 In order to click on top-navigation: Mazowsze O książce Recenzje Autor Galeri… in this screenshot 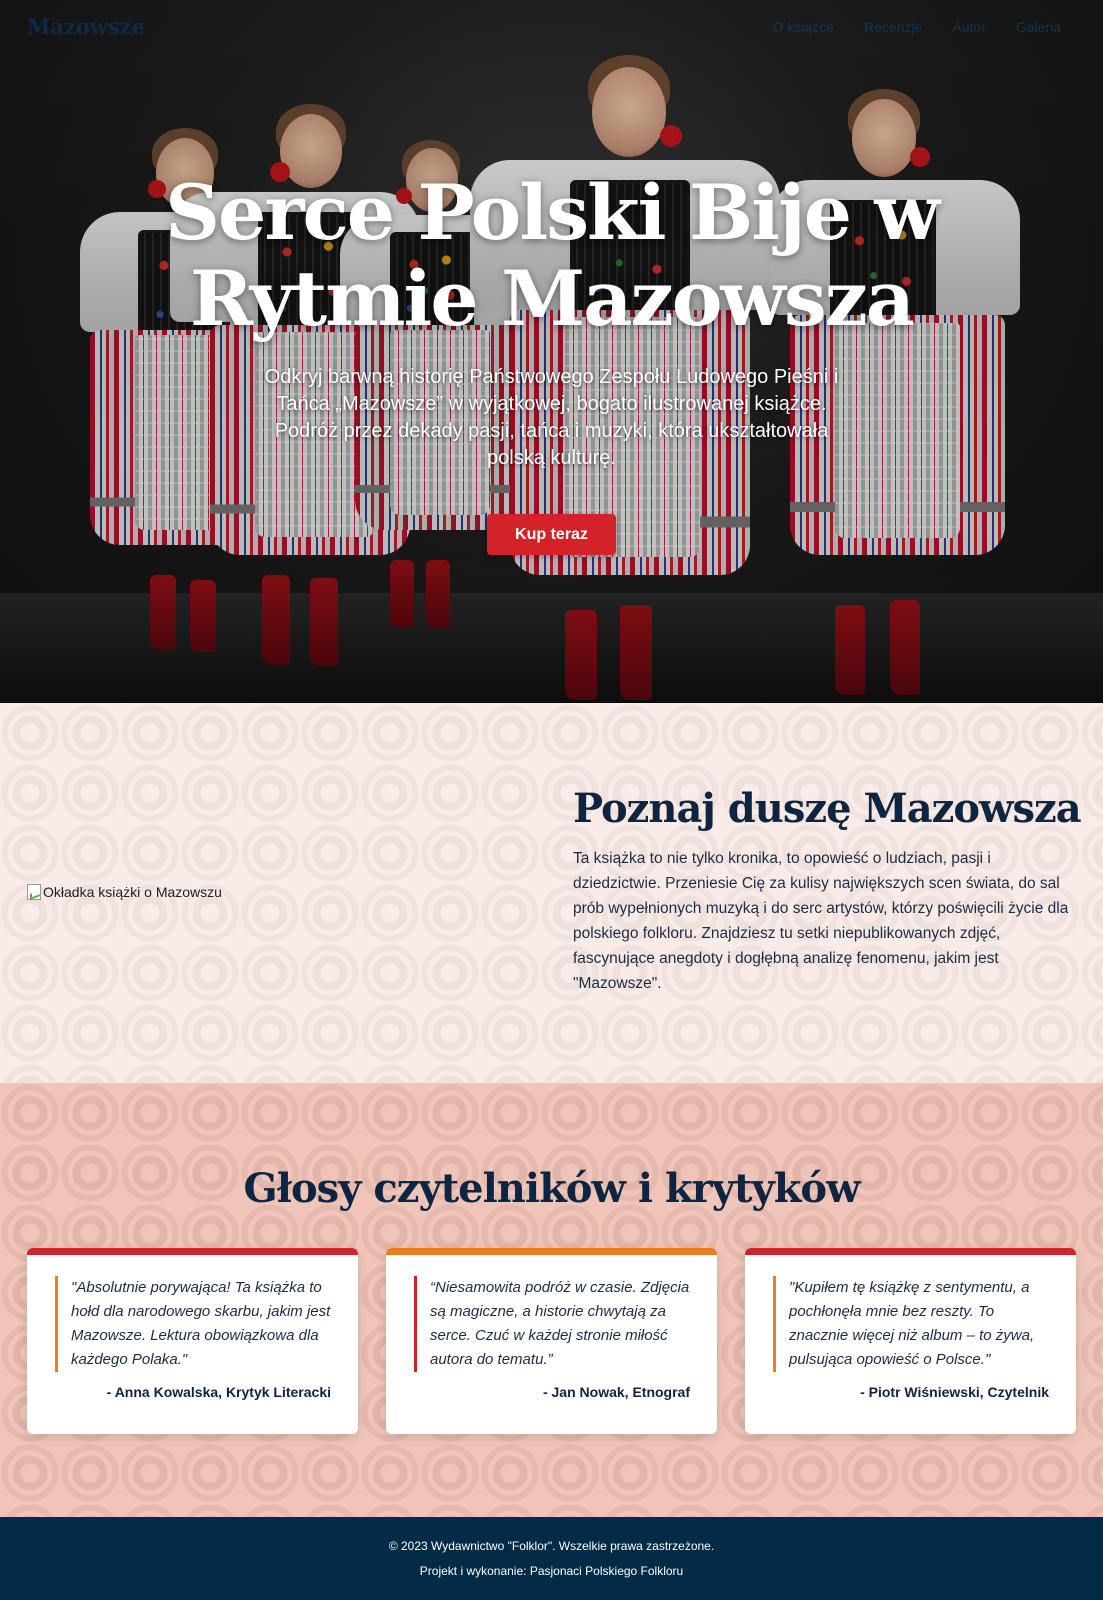, I will do `click(551, 28)`.